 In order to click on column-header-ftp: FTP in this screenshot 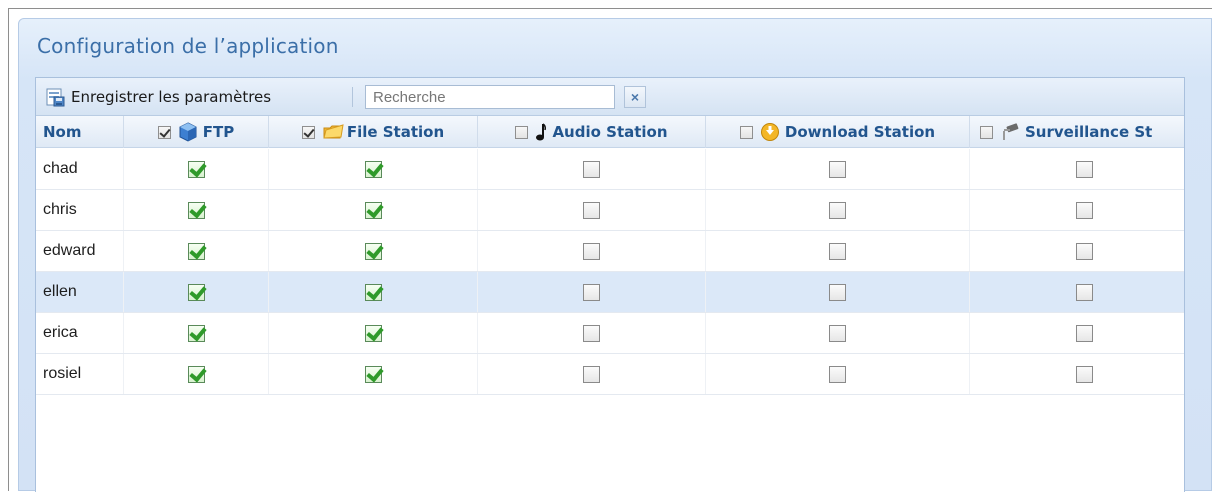, I will do `click(196, 132)`.